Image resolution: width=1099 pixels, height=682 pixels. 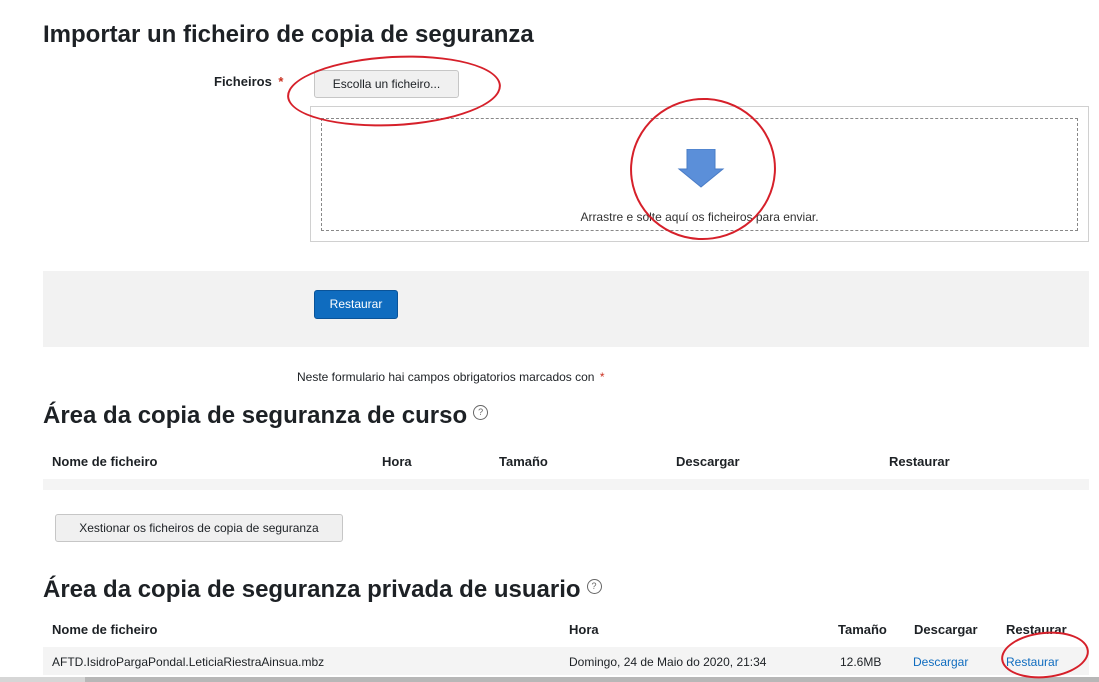 I want to click on horizontal-scrollbar-thumb, so click(x=592, y=679).